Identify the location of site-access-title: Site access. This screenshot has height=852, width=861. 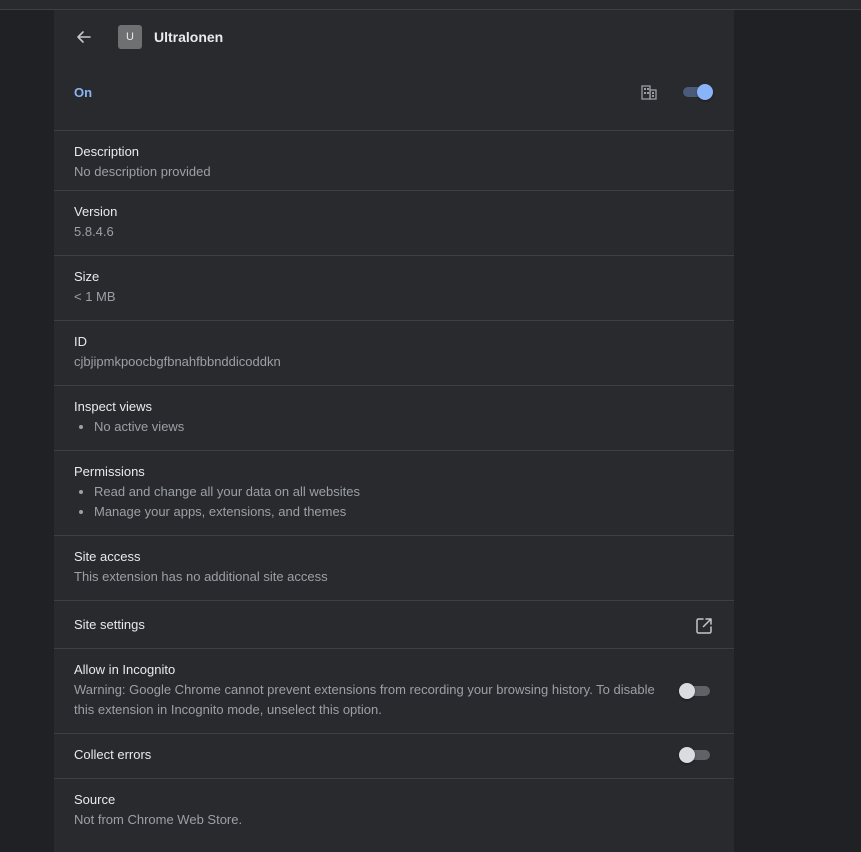
(107, 556).